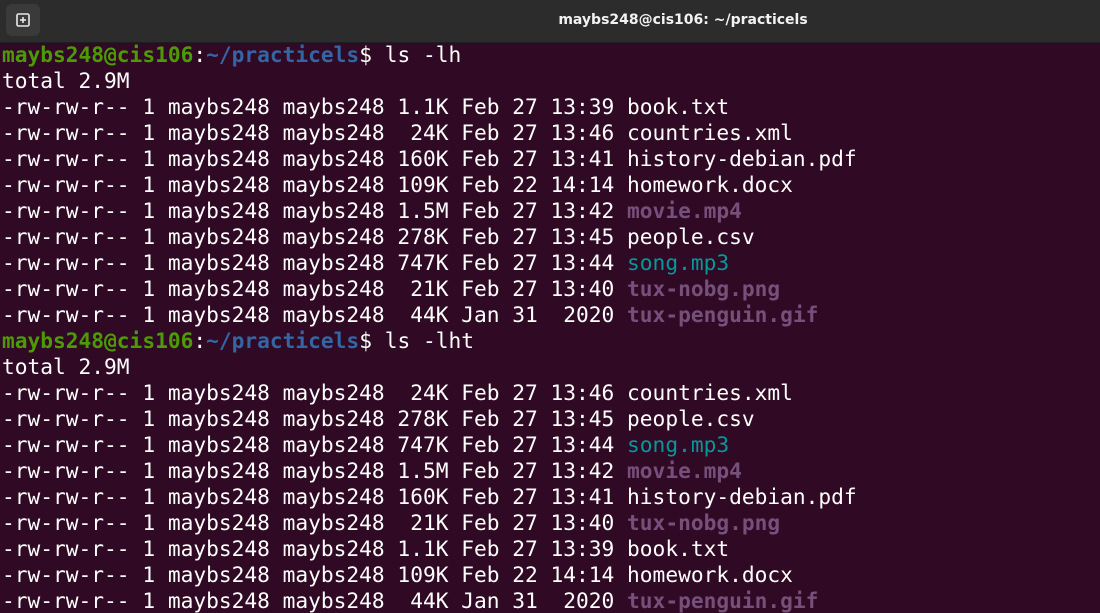 Image resolution: width=1100 pixels, height=613 pixels. I want to click on window-title: maybs248@cis106: ~/practicels, so click(683, 20).